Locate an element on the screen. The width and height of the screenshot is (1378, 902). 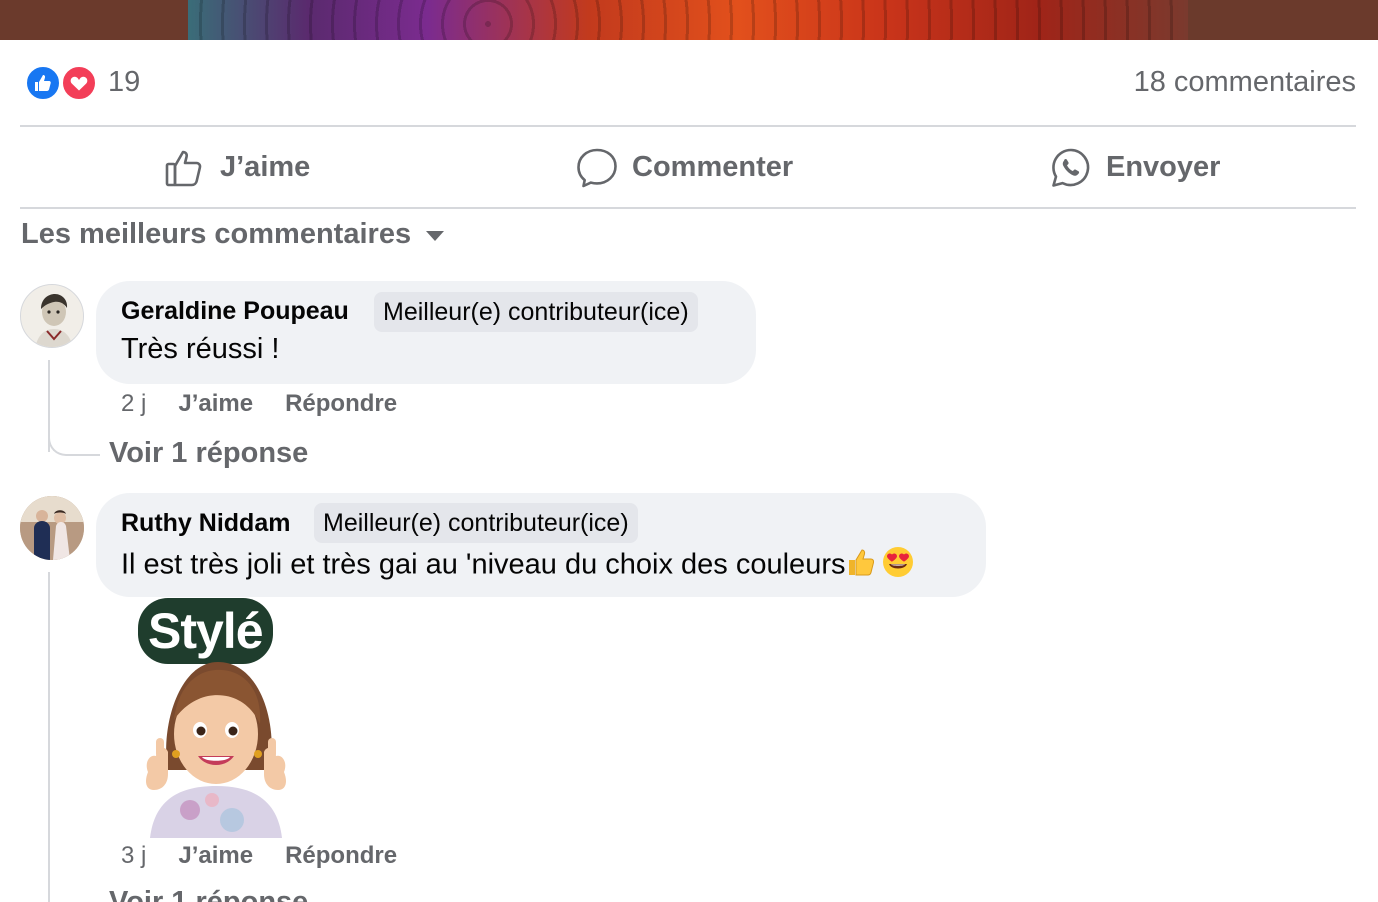
heart-eyes-emoji-icon is located at coordinates (898, 566).